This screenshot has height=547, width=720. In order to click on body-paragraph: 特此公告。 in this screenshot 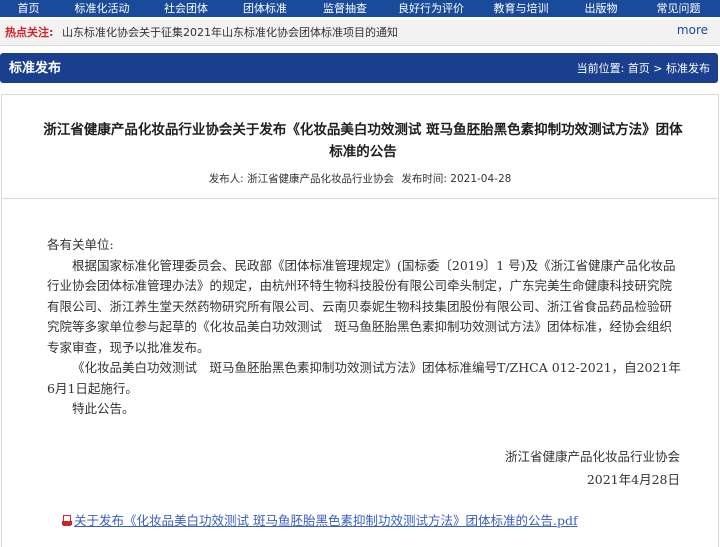, I will do `click(103, 408)`.